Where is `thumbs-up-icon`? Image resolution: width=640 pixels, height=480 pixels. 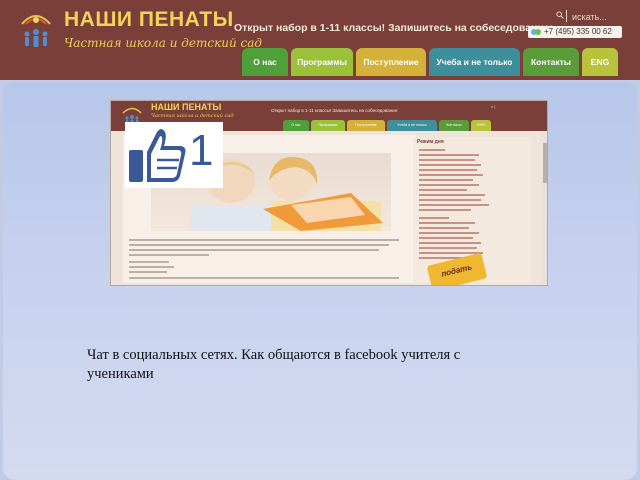
thumbs-up-icon is located at coordinates (157, 155).